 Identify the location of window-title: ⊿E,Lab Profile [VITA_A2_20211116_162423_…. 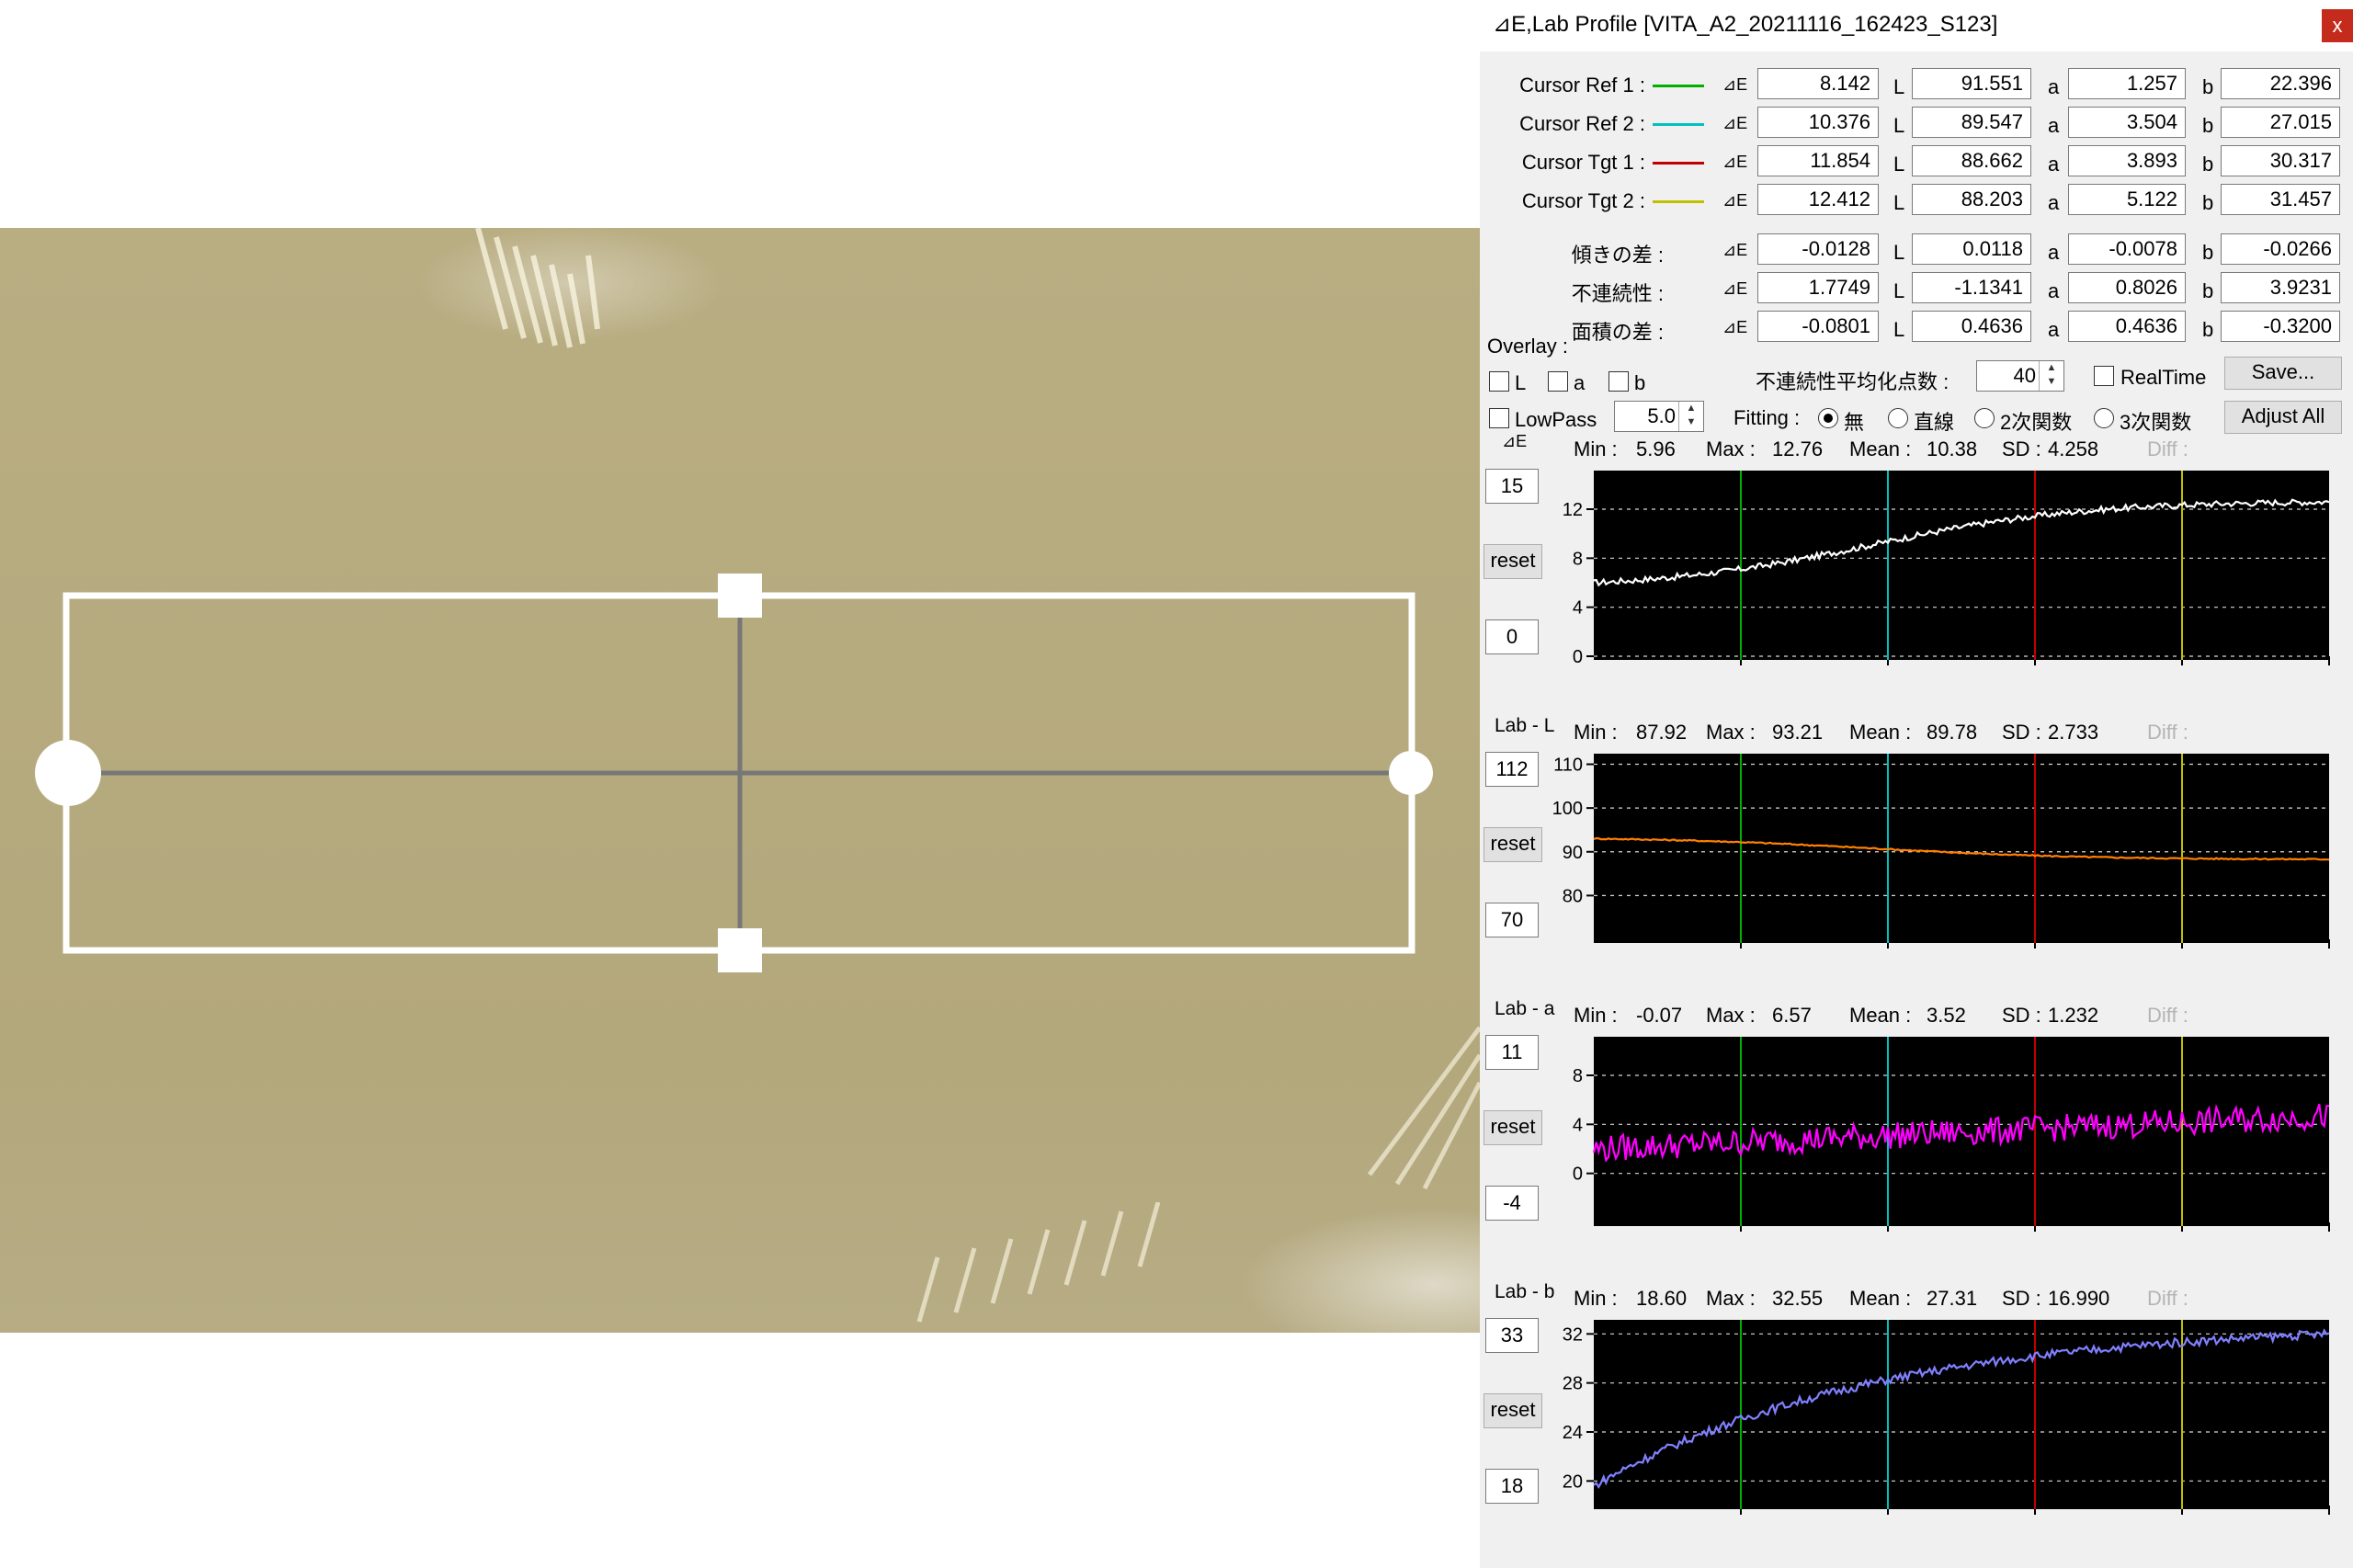
(1745, 24).